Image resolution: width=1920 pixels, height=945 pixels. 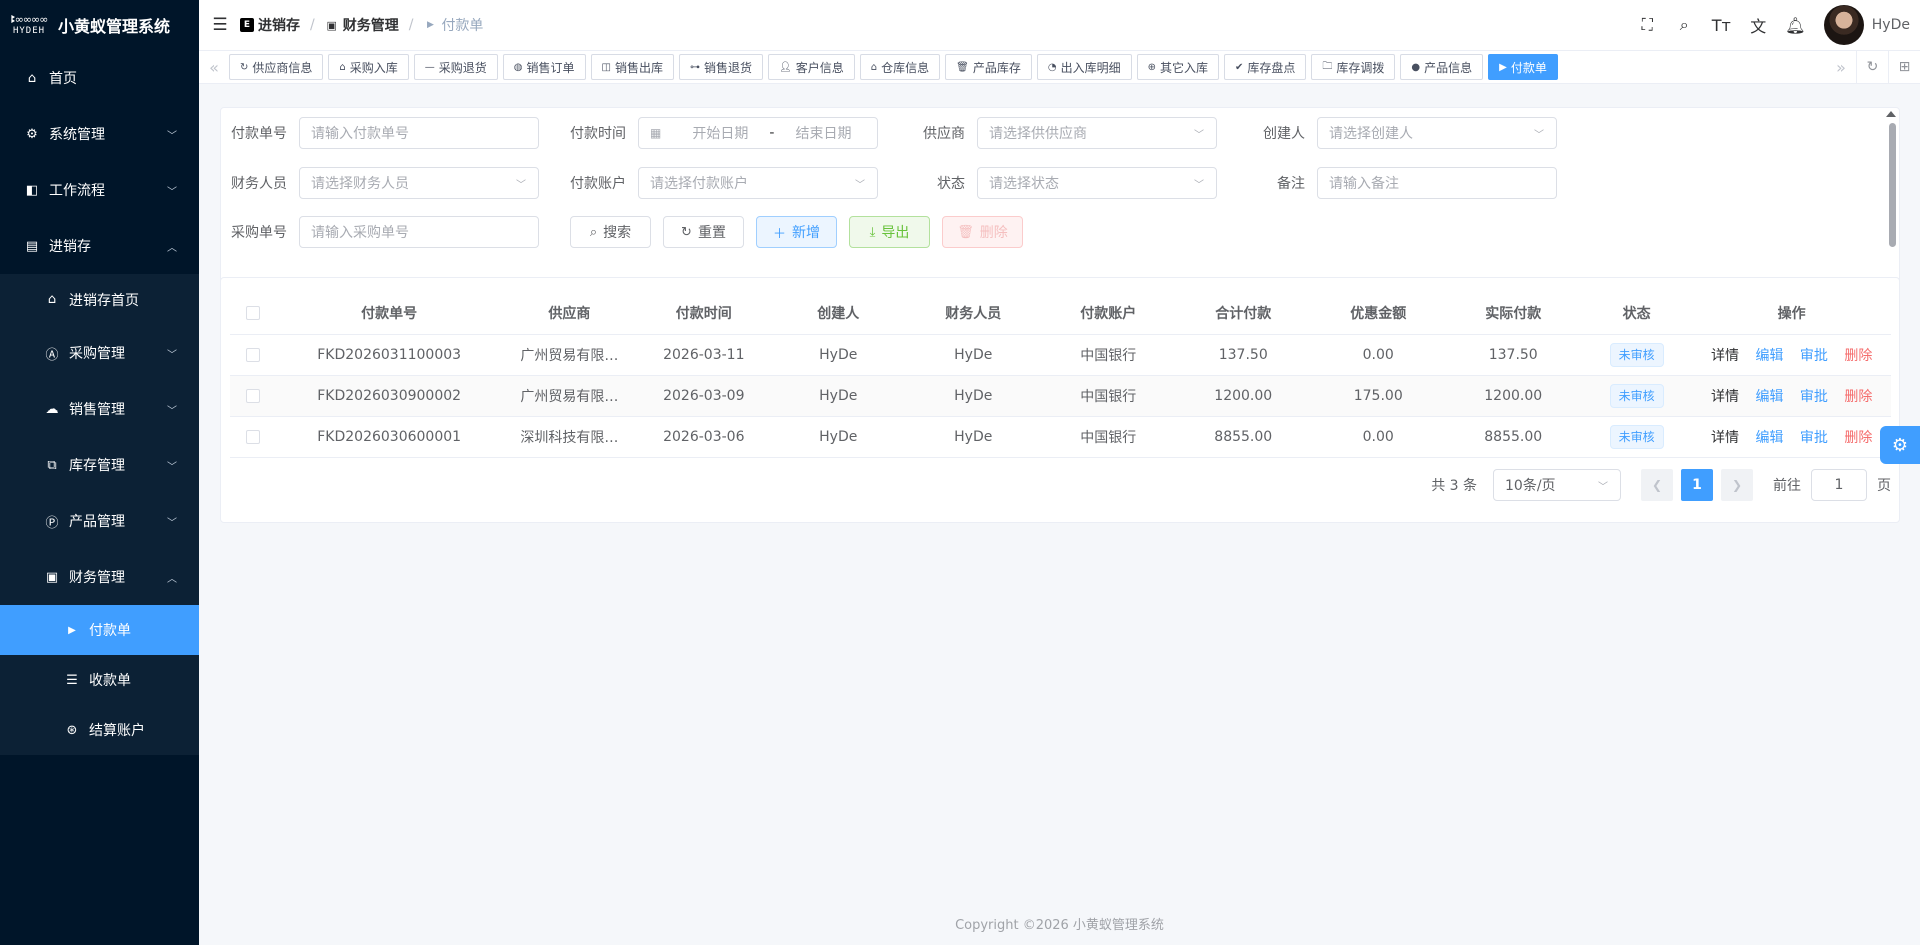 I want to click on select-all-cell, so click(x=253, y=313).